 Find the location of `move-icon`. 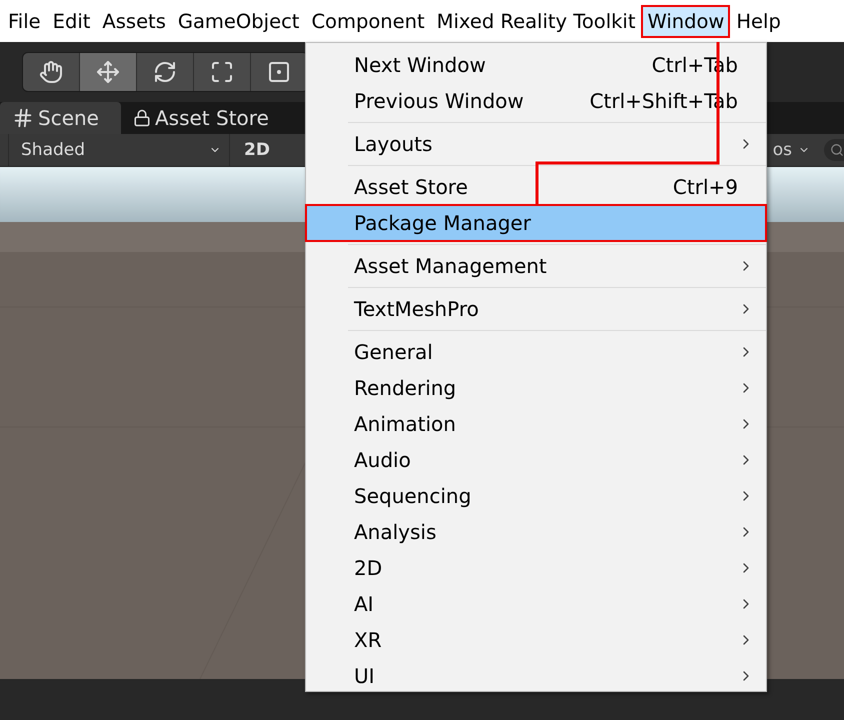

move-icon is located at coordinates (108, 72).